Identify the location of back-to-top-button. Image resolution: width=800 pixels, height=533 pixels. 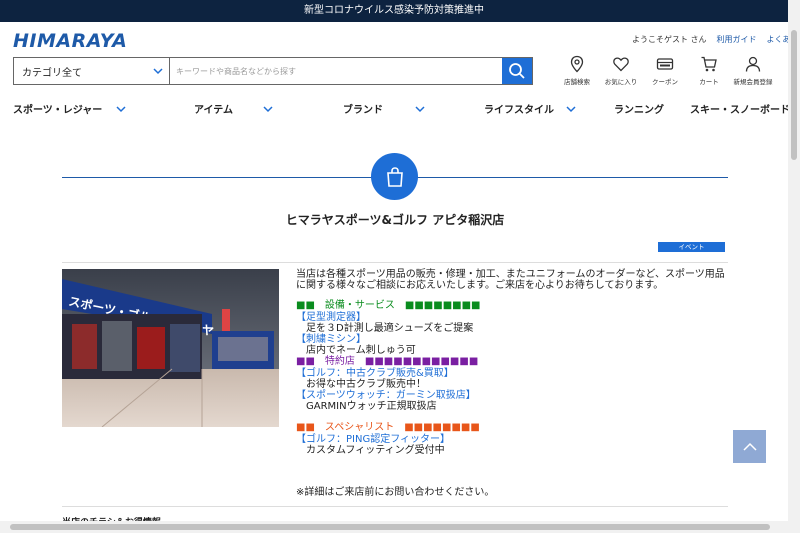
(749, 446).